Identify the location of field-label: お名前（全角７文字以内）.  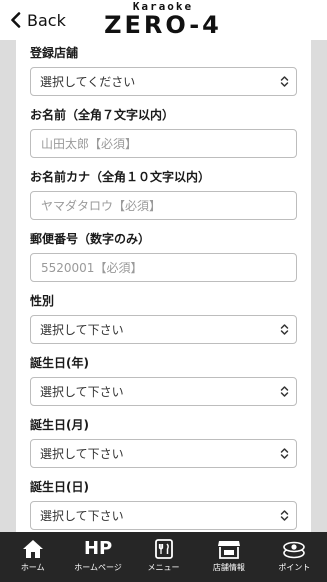
(102, 115).